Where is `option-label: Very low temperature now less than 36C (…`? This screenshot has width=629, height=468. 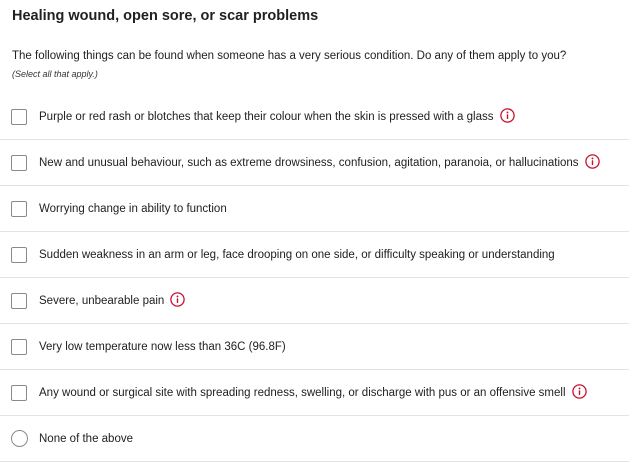 option-label: Very low temperature now less than 36C (… is located at coordinates (162, 346).